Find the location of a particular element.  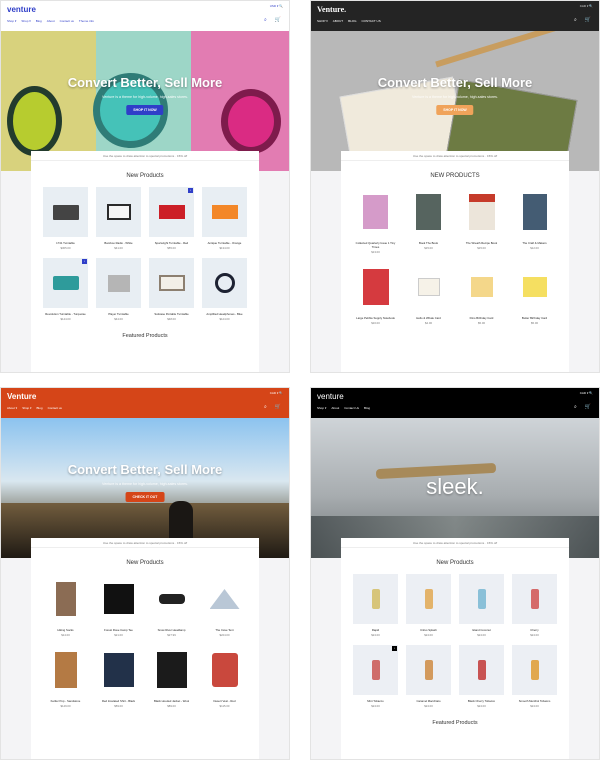

product-name: Forest Rose Camp Tee is located at coordinates (118, 630).